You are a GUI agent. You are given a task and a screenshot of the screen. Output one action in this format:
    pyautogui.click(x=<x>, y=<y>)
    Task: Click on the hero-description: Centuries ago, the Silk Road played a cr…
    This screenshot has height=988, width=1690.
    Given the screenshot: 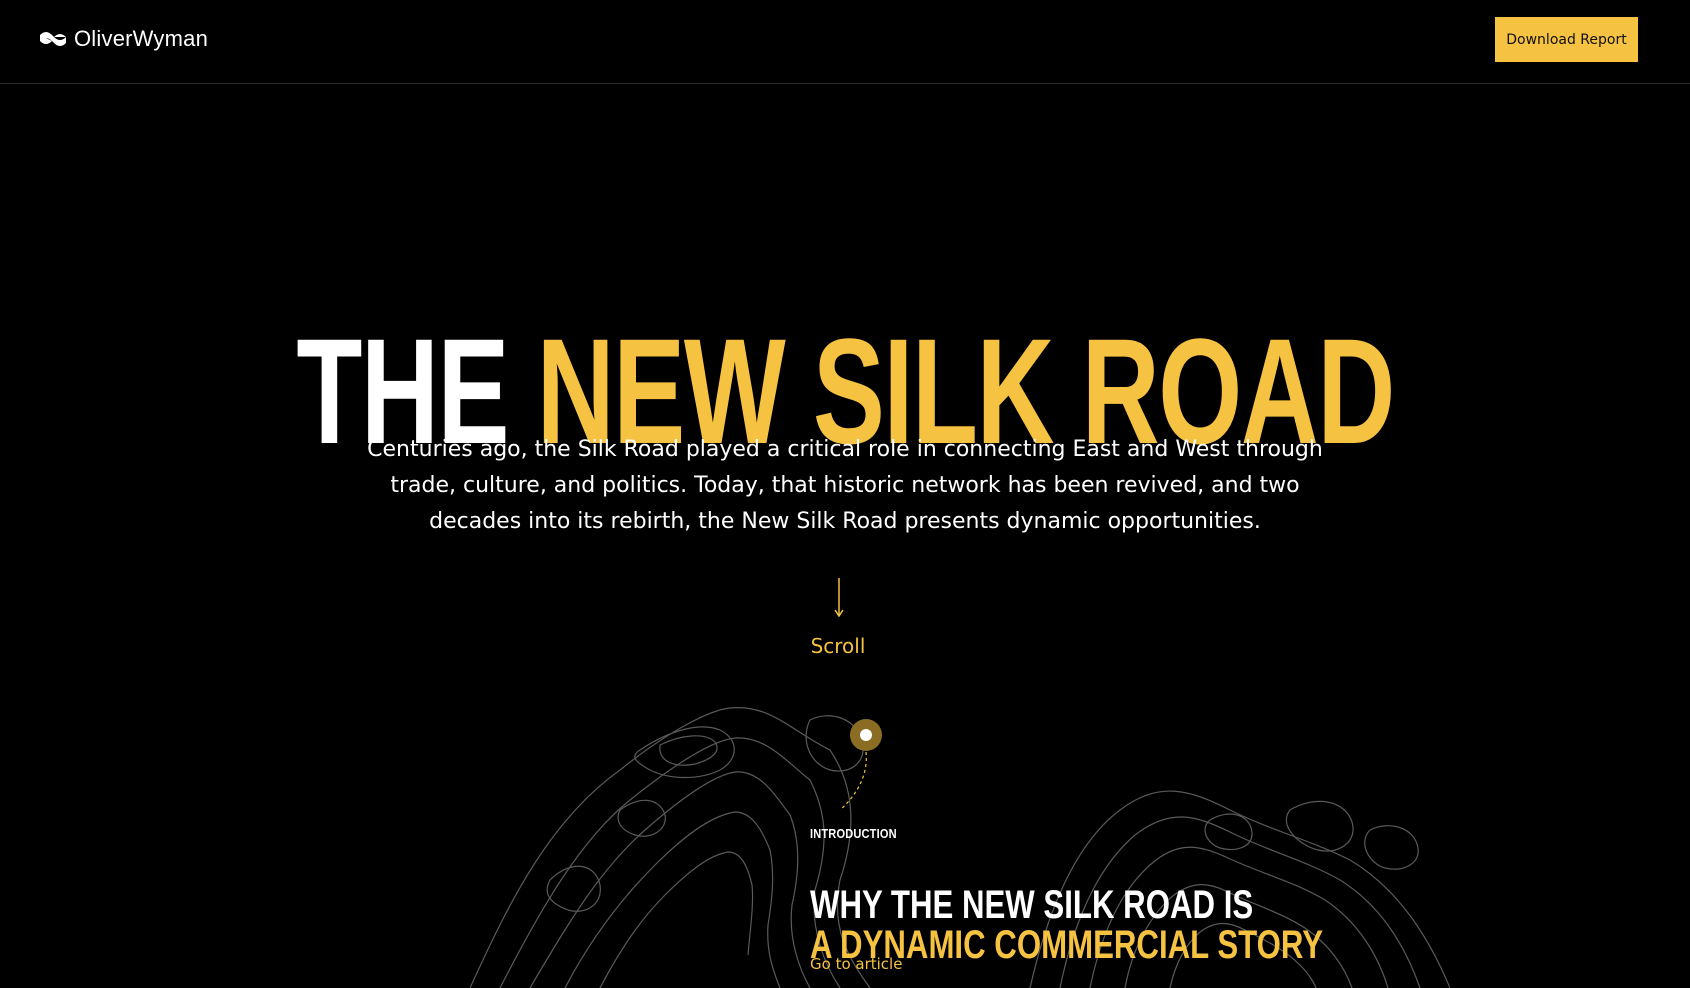 What is the action you would take?
    pyautogui.click(x=845, y=485)
    